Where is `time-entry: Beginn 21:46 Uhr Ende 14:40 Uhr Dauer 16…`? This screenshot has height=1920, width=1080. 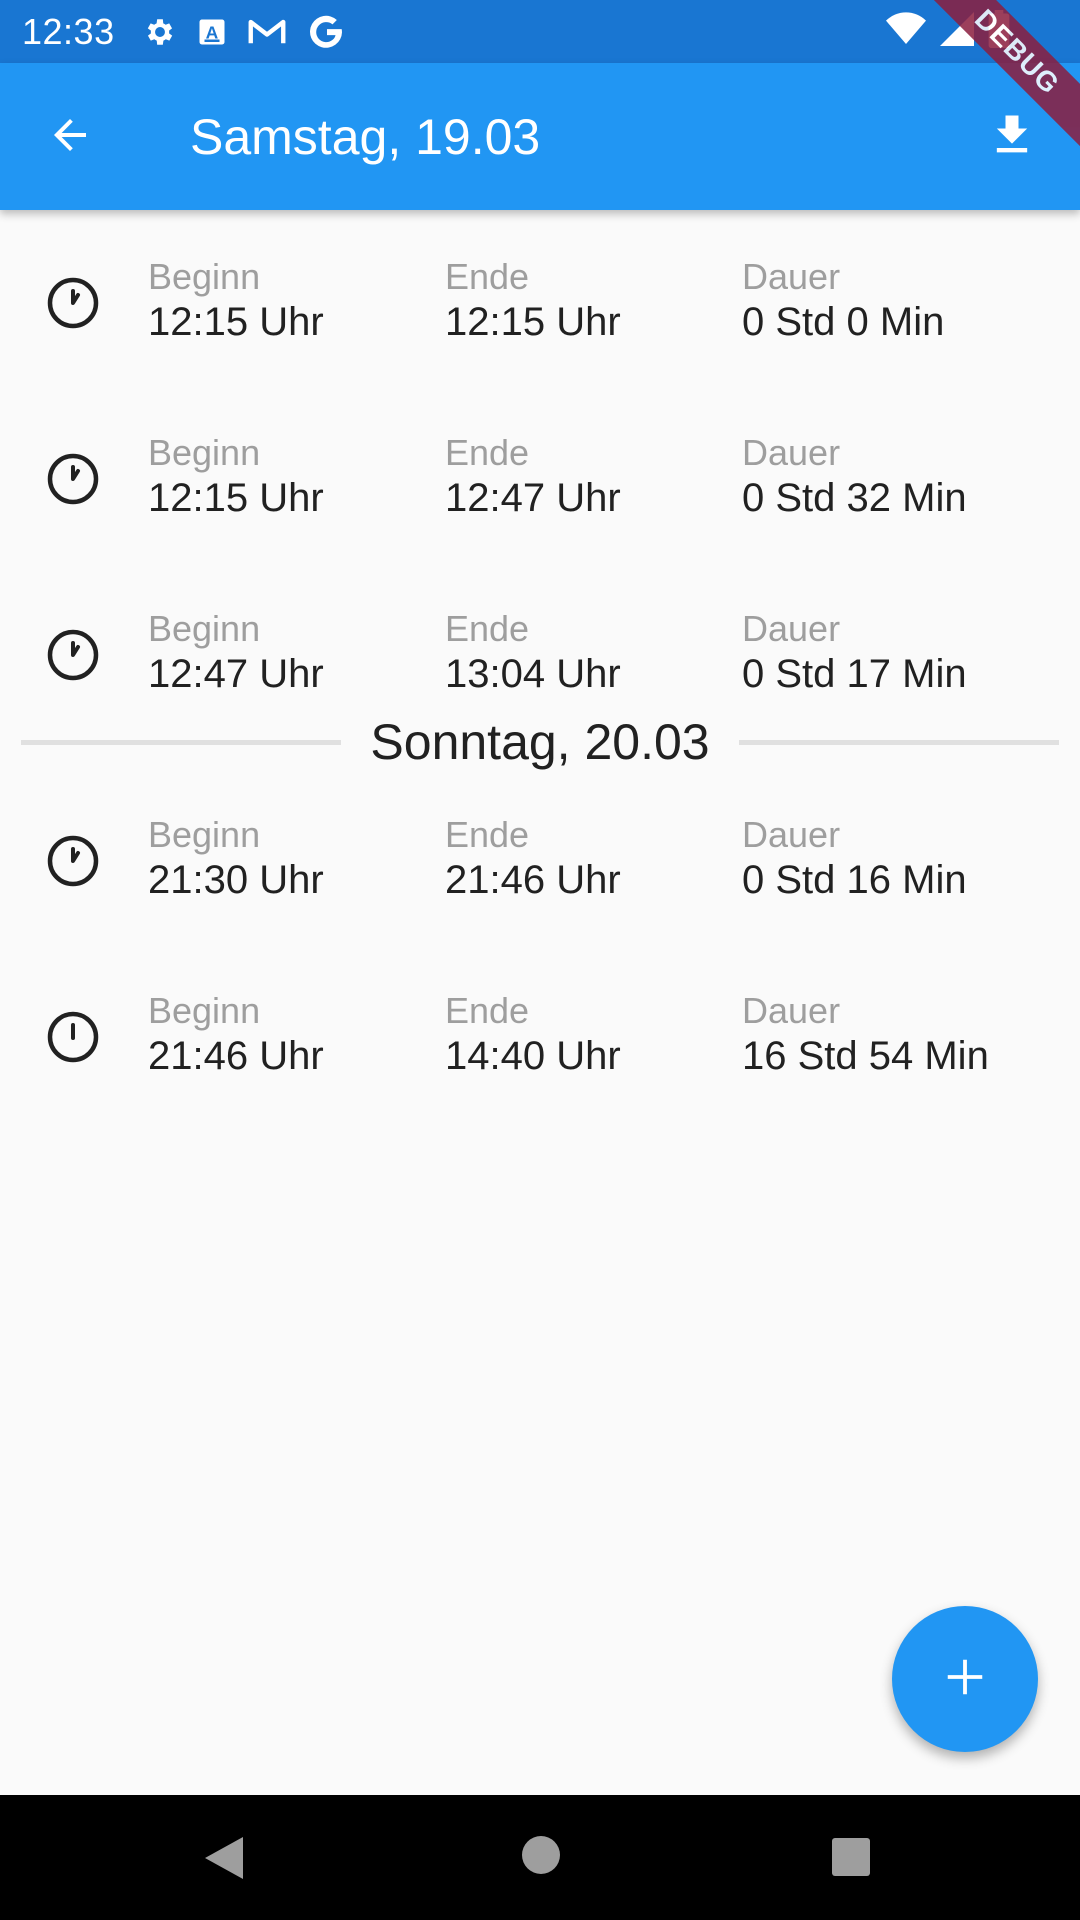 time-entry: Beginn 21:46 Uhr Ende 14:40 Uhr Dauer 16… is located at coordinates (540, 1032).